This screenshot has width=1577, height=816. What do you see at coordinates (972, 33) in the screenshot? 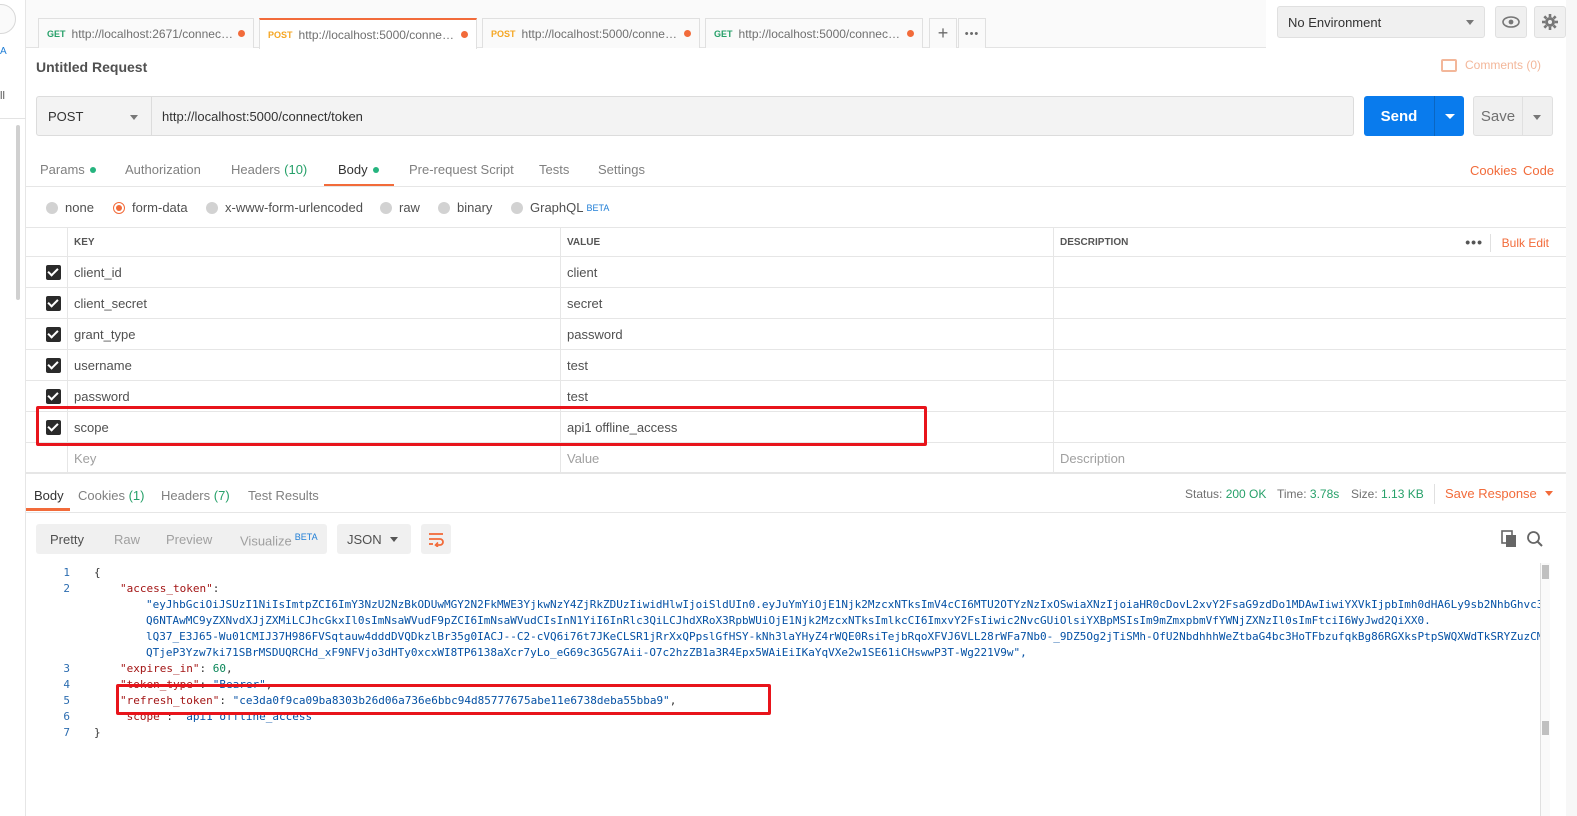
I see `tab-options-button: •••` at bounding box center [972, 33].